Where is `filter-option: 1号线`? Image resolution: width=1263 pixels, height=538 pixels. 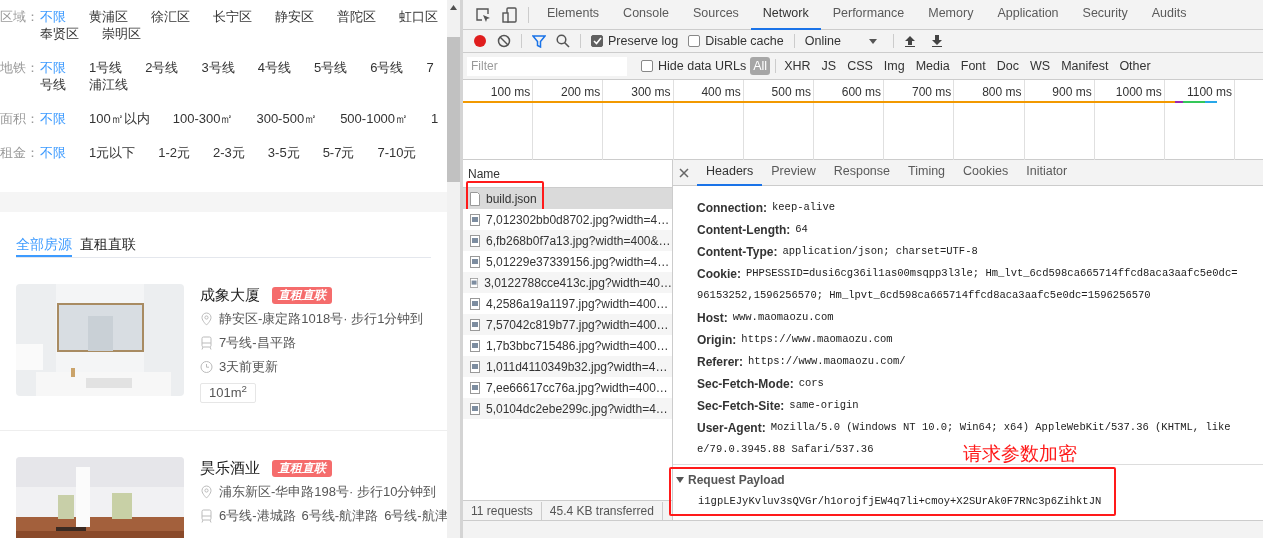 filter-option: 1号线 is located at coordinates (106, 67).